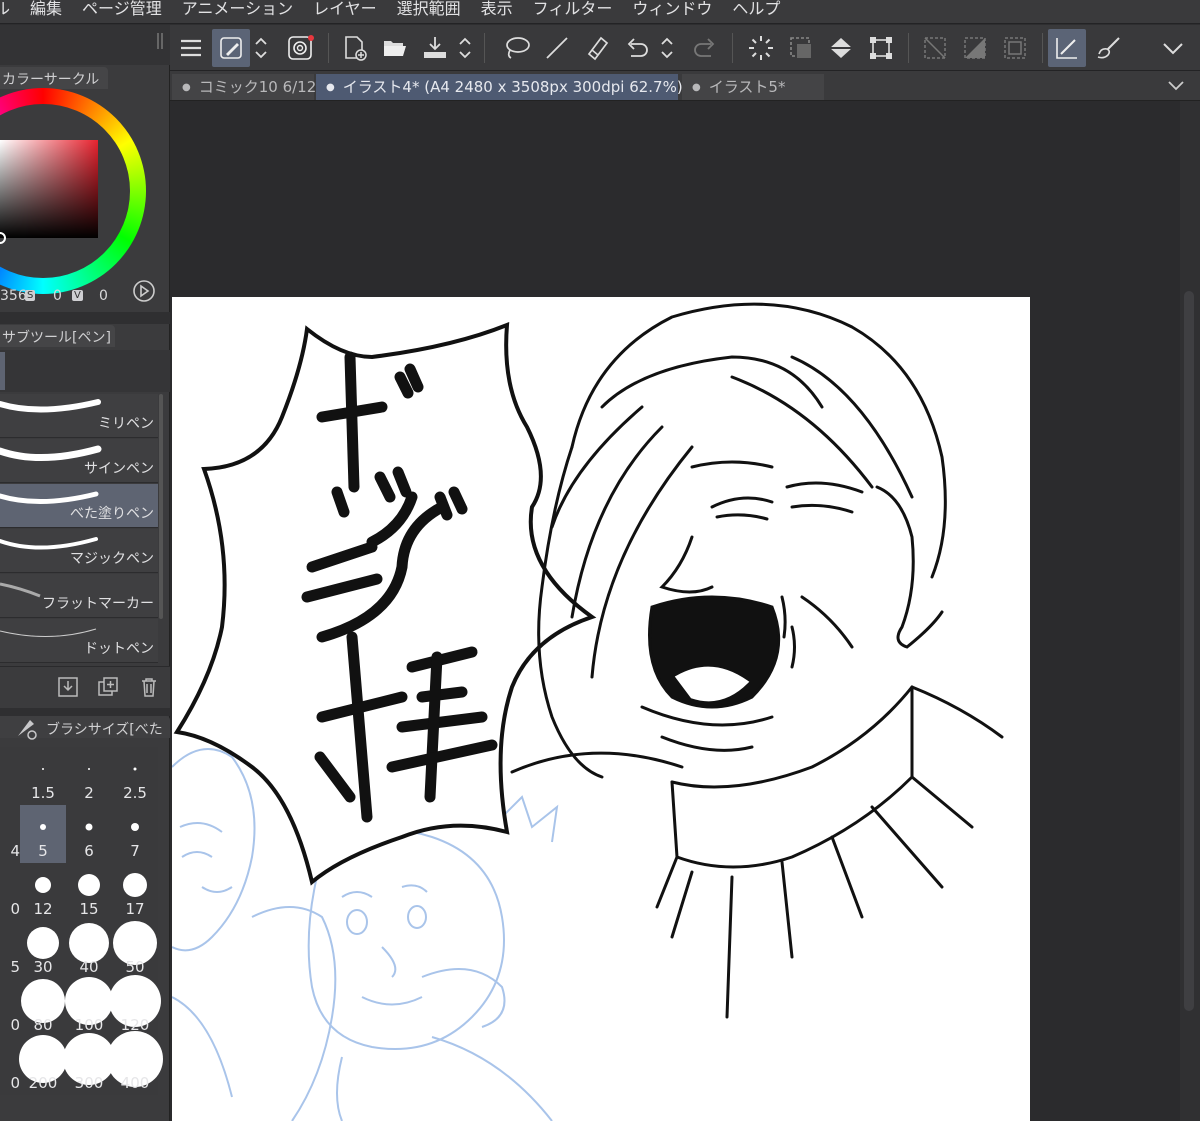  Describe the element at coordinates (135, 967) in the screenshot. I see `brush-size-value: 50` at that location.